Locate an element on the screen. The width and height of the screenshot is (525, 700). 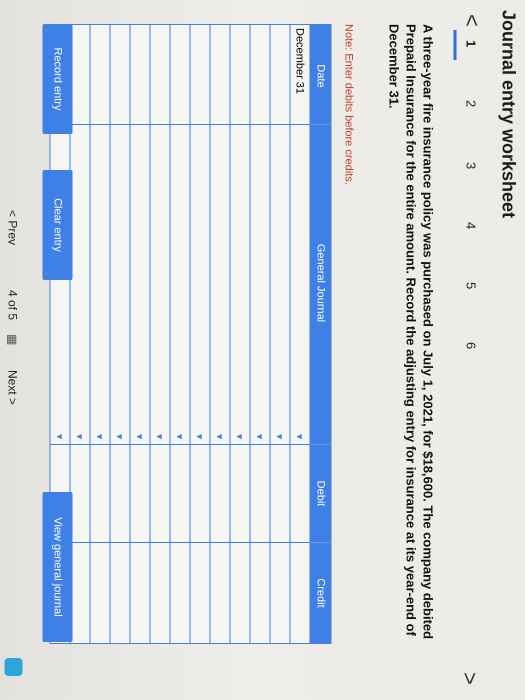
tab-1: 1 is located at coordinates (471, 43).